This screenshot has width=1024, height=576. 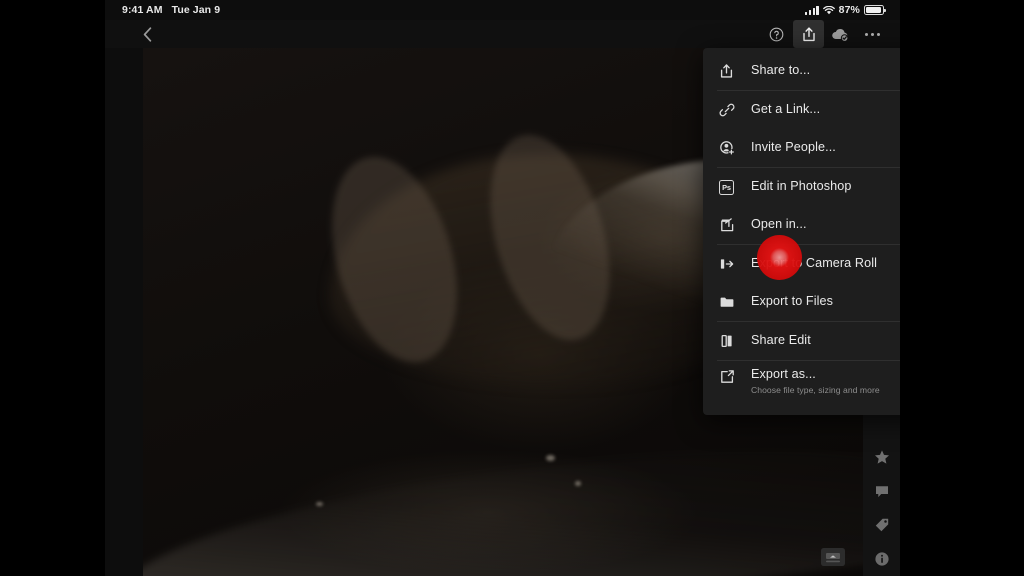 I want to click on status-time: 9:41 AM, so click(x=142, y=10).